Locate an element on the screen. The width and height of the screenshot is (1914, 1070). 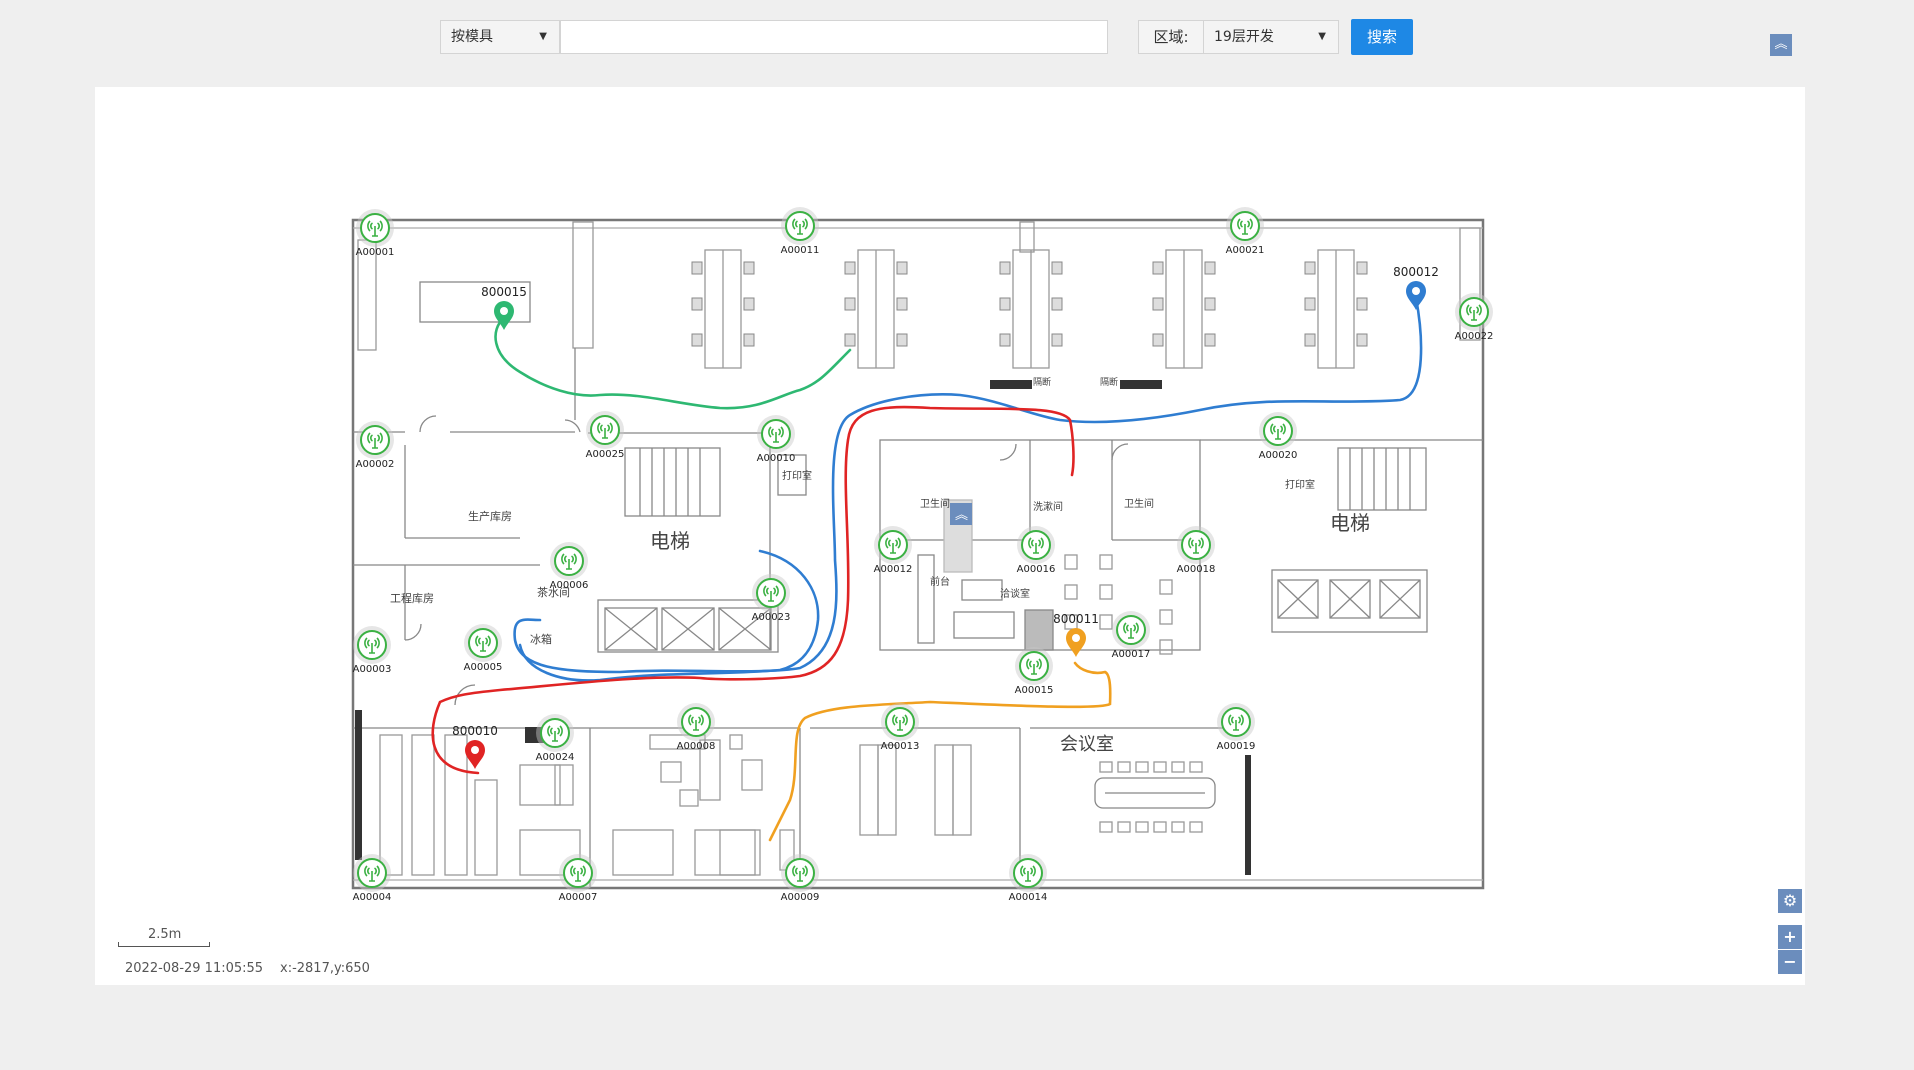
scale-label: 2.5m is located at coordinates (165, 934).